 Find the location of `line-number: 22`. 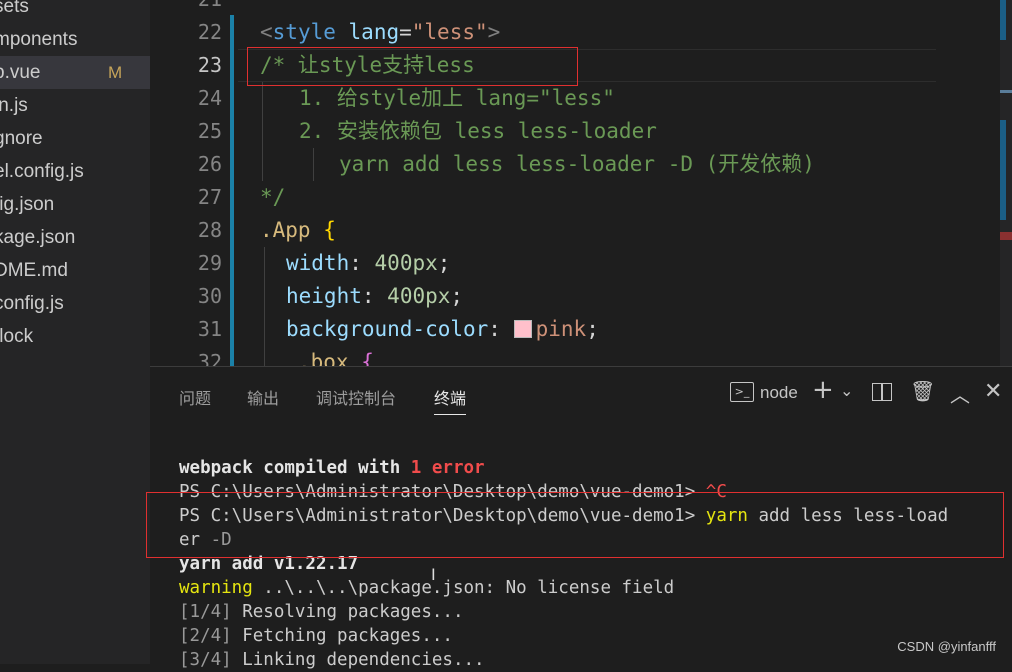

line-number: 22 is located at coordinates (209, 32).